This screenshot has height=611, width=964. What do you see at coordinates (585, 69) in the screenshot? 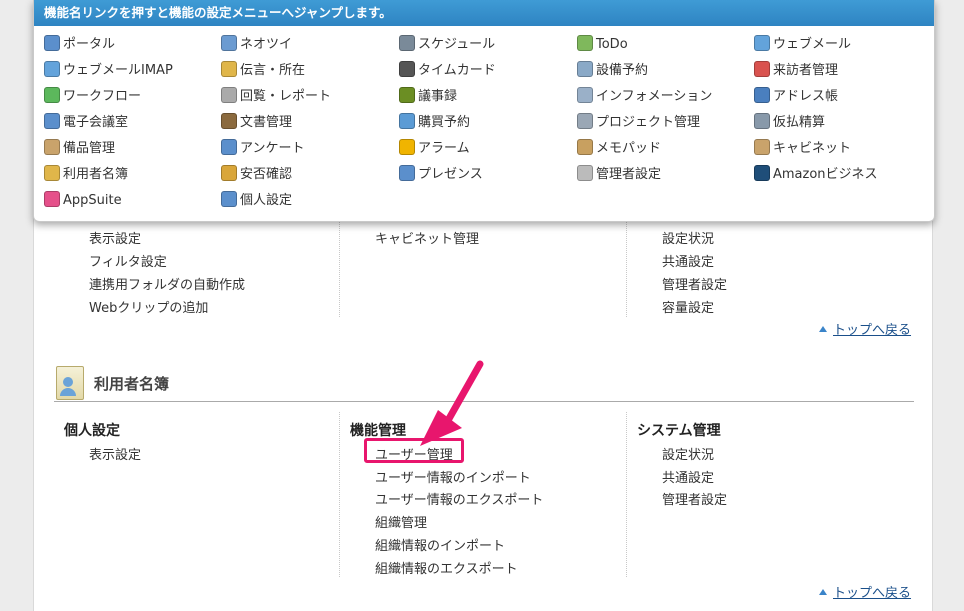
I see `facility-icon` at bounding box center [585, 69].